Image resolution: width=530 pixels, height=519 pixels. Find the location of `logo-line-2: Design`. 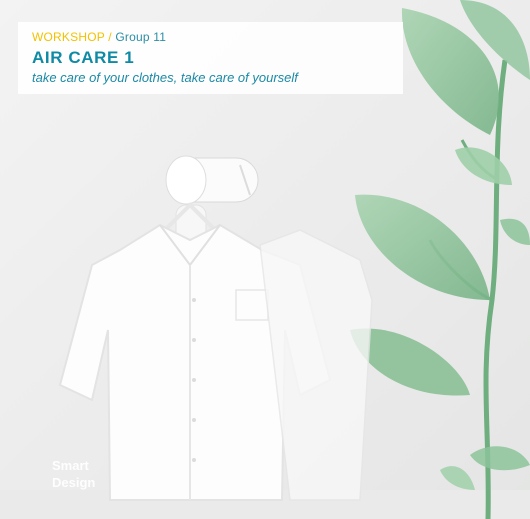

logo-line-2: Design is located at coordinates (73, 482).